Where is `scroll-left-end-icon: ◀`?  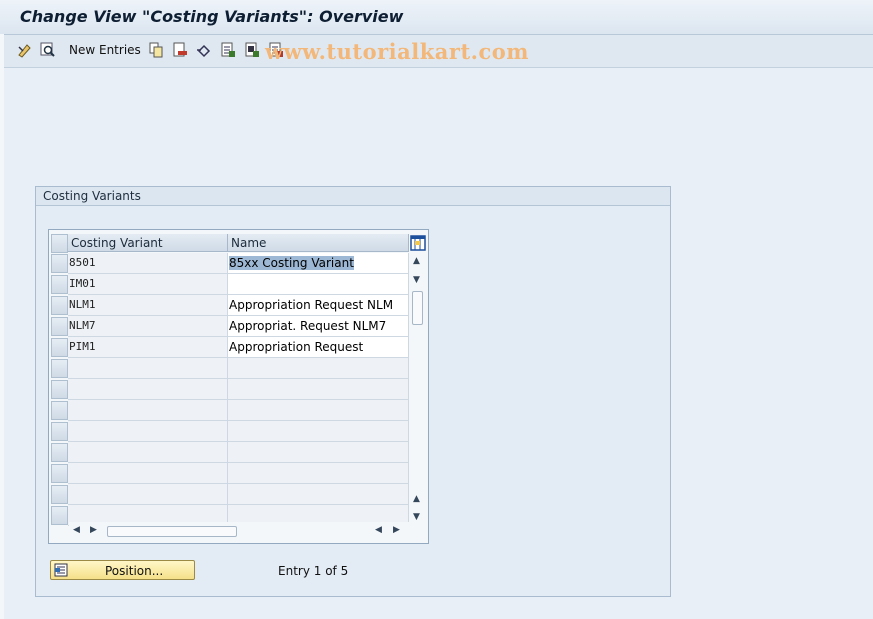 scroll-left-end-icon: ◀ is located at coordinates (378, 530).